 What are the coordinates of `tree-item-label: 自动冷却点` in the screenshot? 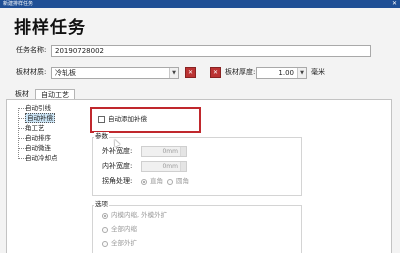 It's located at (41, 158).